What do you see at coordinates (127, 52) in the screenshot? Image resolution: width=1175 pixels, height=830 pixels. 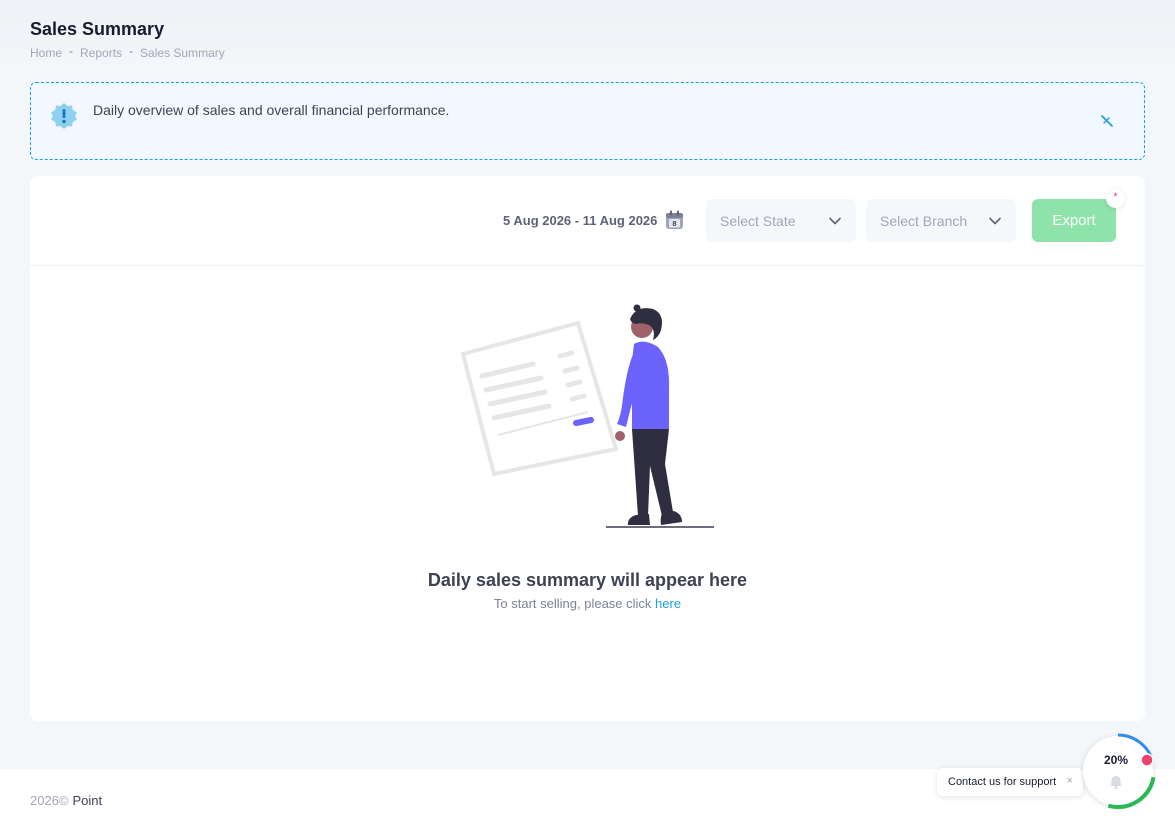 I see `breadcrumb: Home - Reports - Sales Summary` at bounding box center [127, 52].